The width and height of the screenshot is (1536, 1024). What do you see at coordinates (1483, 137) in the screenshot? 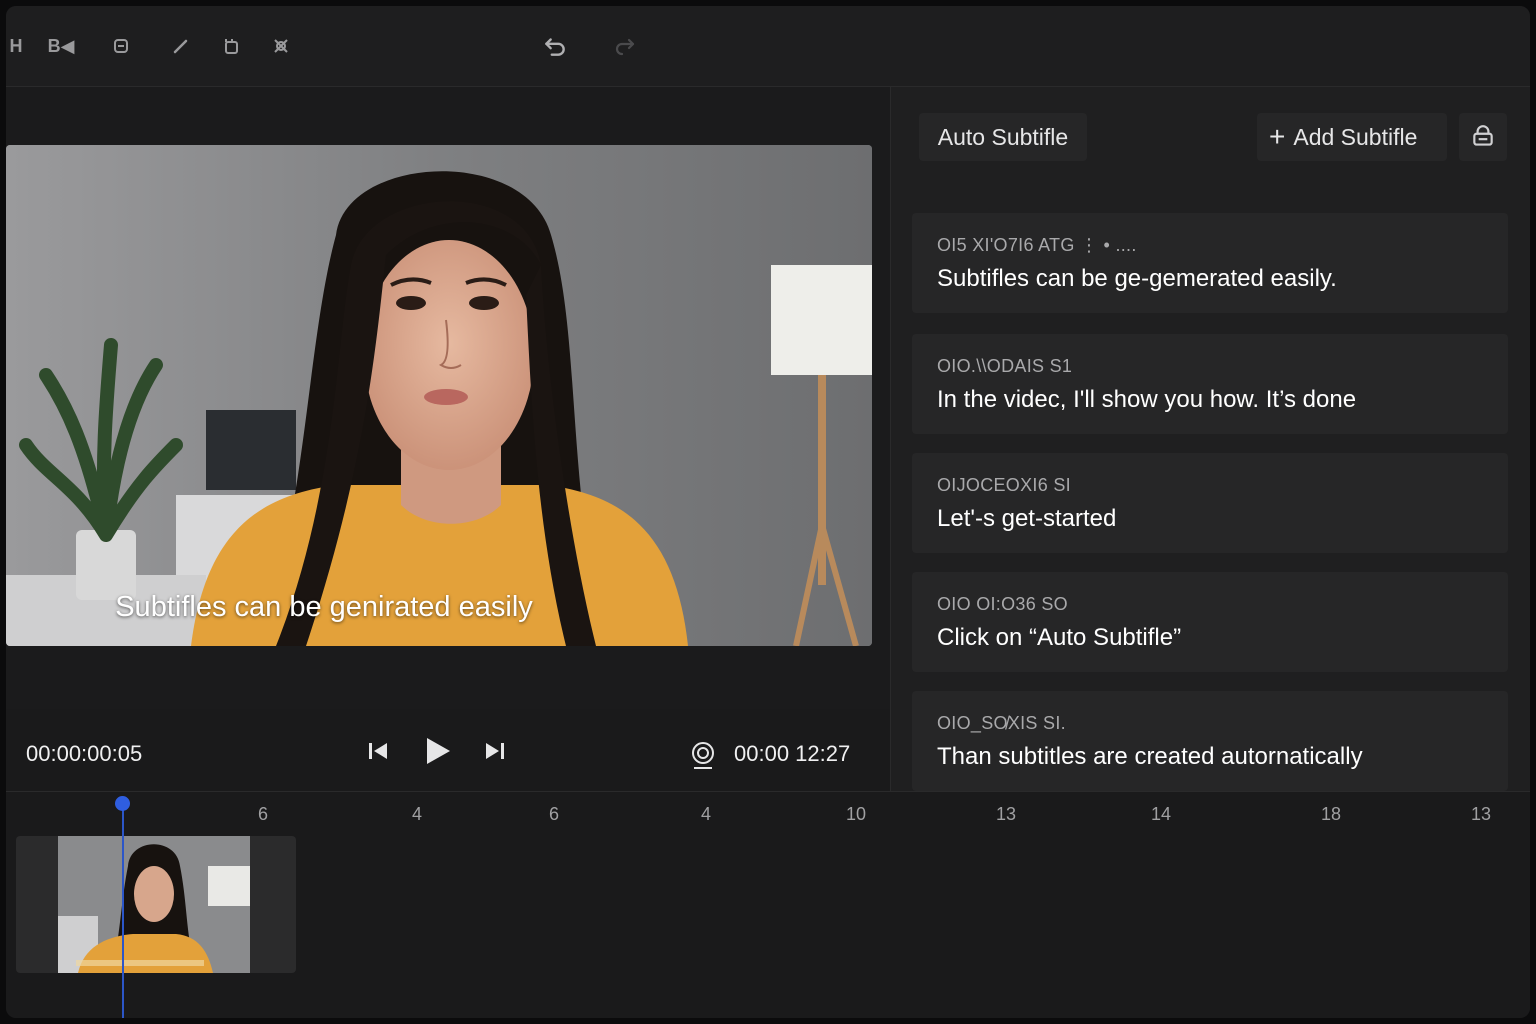
I see `caption-settings-icon` at bounding box center [1483, 137].